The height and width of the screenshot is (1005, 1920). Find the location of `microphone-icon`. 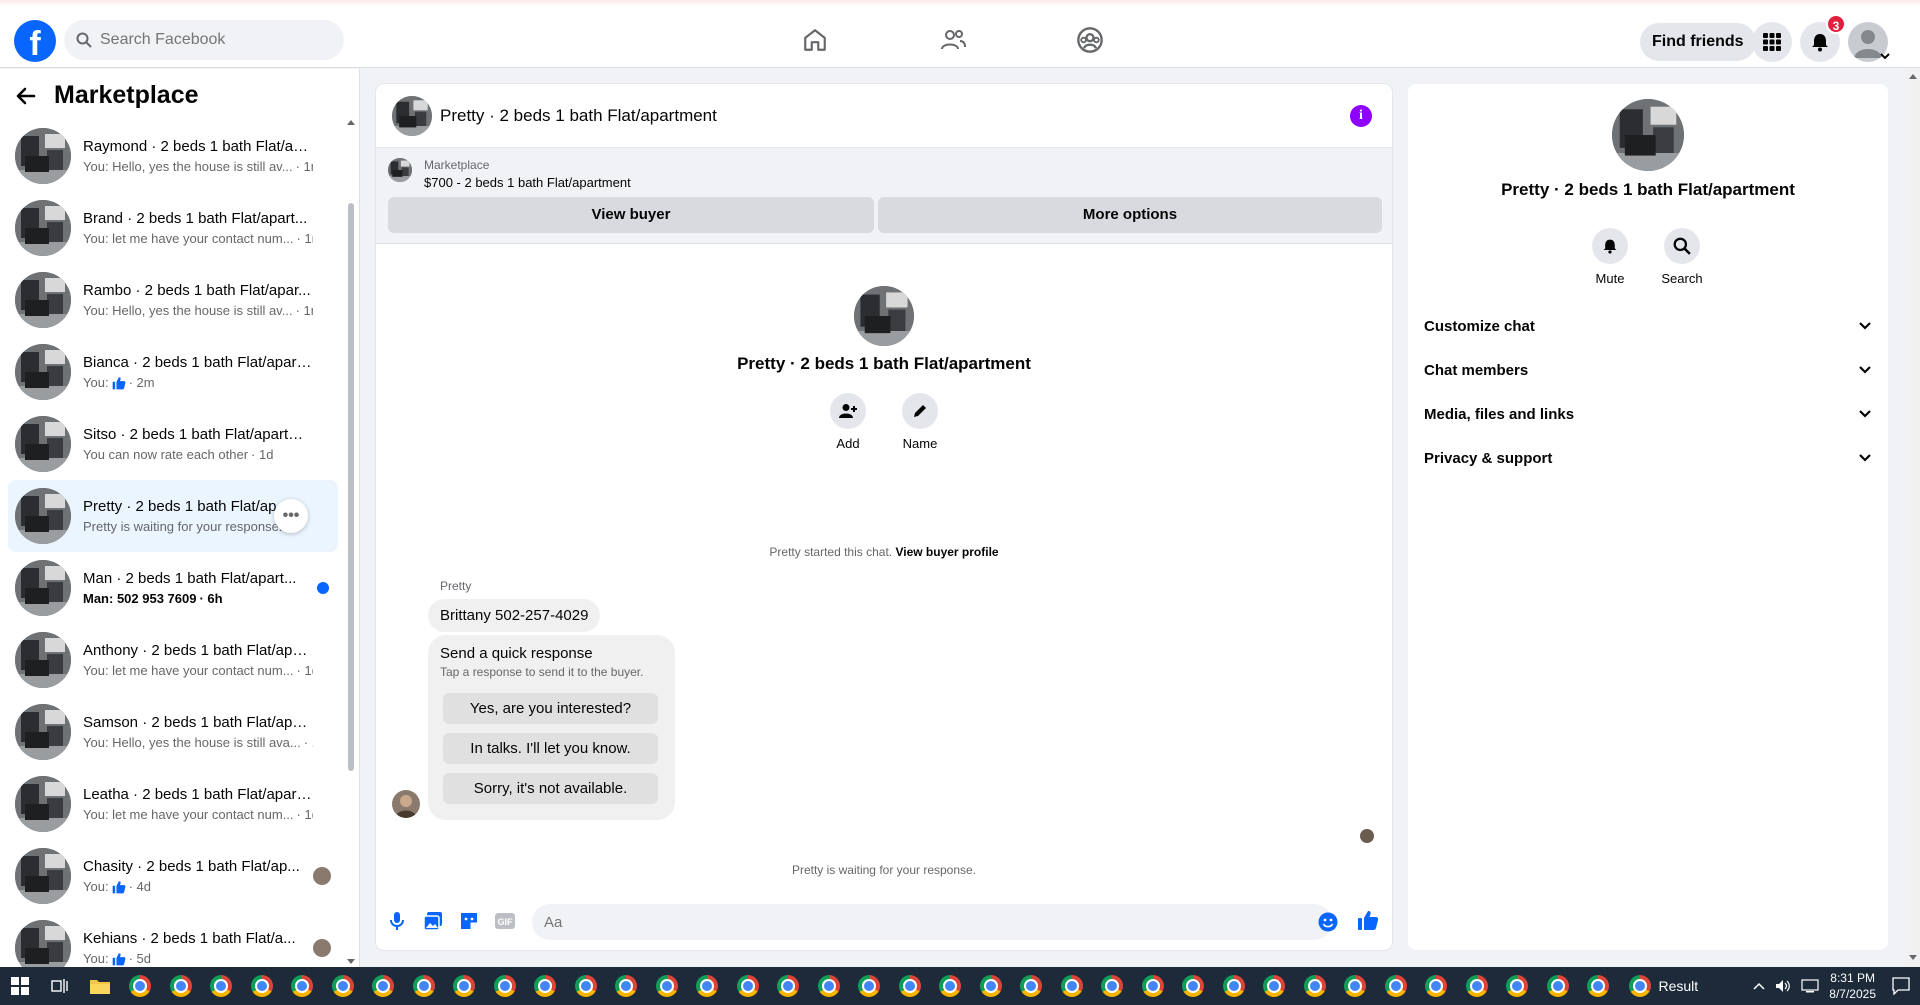

microphone-icon is located at coordinates (397, 921).